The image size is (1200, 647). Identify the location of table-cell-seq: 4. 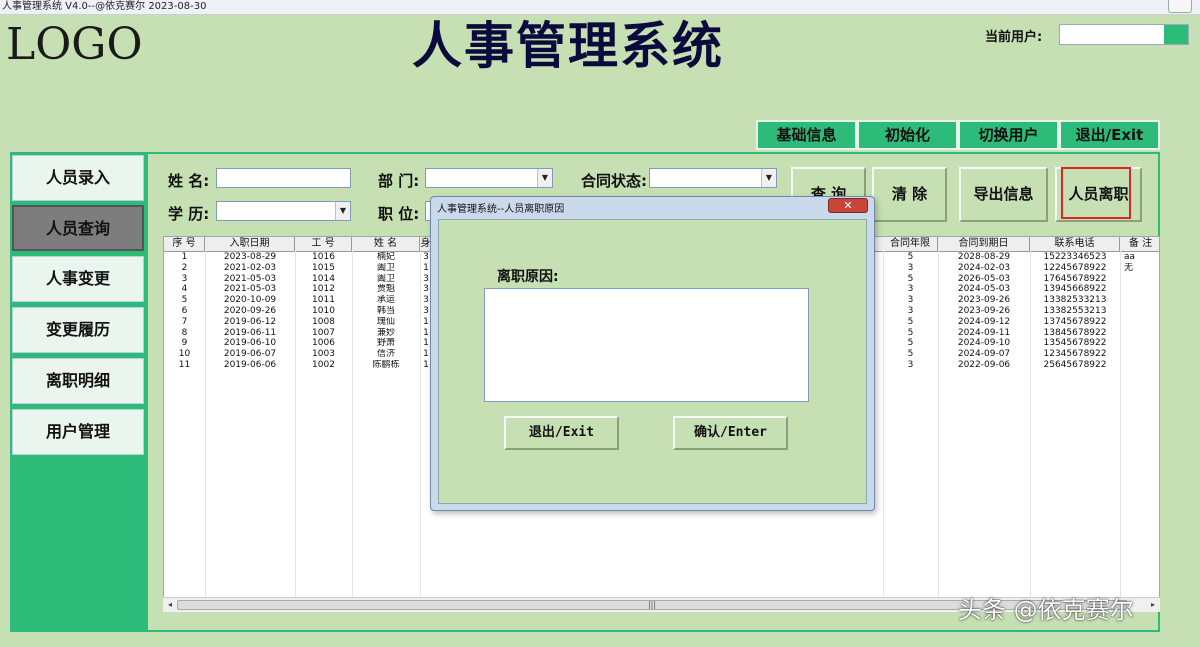
(184, 289).